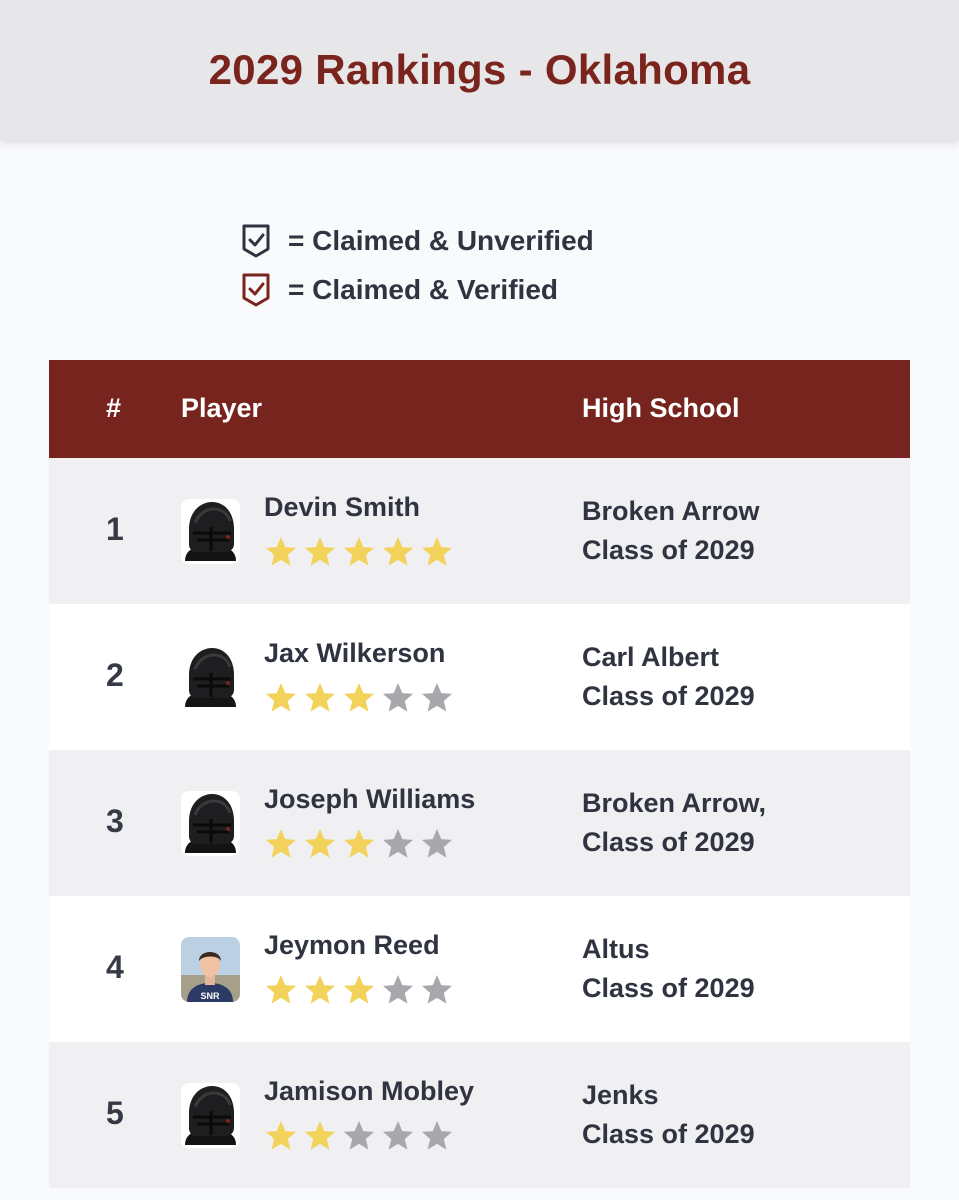 The image size is (959, 1200). What do you see at coordinates (674, 803) in the screenshot?
I see `school-name: Broken Arrow,` at bounding box center [674, 803].